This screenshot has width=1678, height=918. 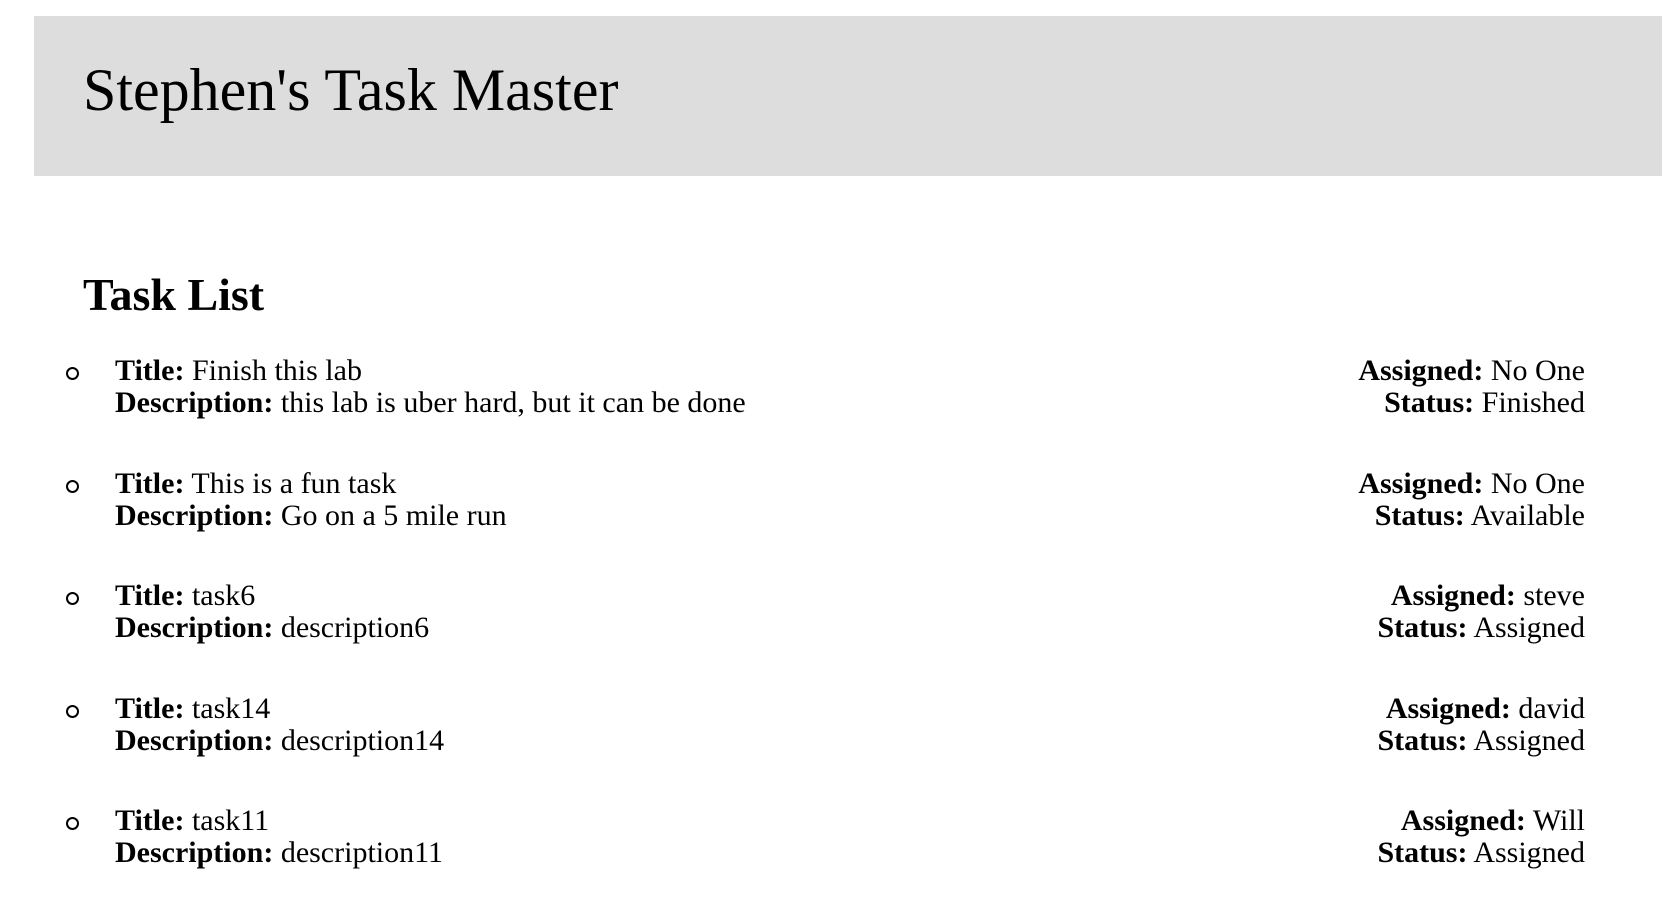 What do you see at coordinates (355, 627) in the screenshot?
I see `task-description: description6` at bounding box center [355, 627].